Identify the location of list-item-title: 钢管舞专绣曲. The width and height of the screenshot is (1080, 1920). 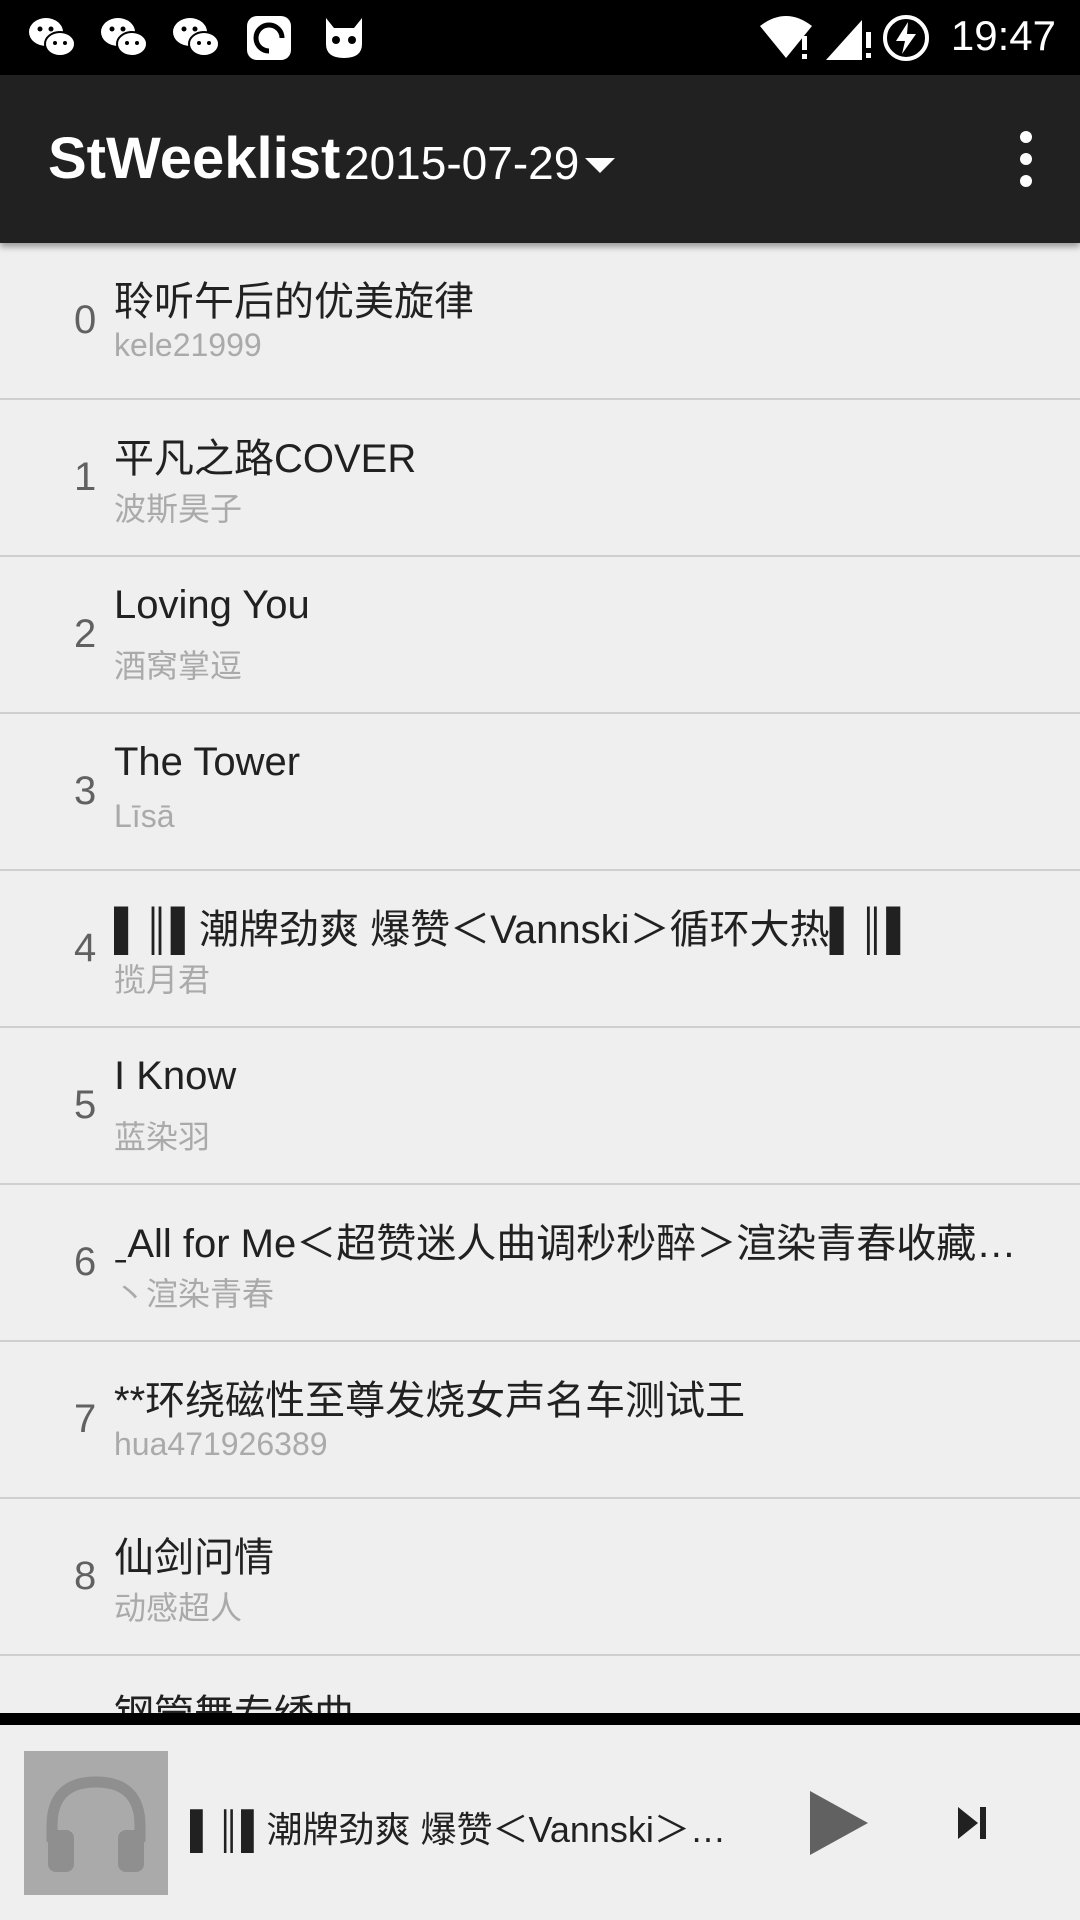
(589, 1697).